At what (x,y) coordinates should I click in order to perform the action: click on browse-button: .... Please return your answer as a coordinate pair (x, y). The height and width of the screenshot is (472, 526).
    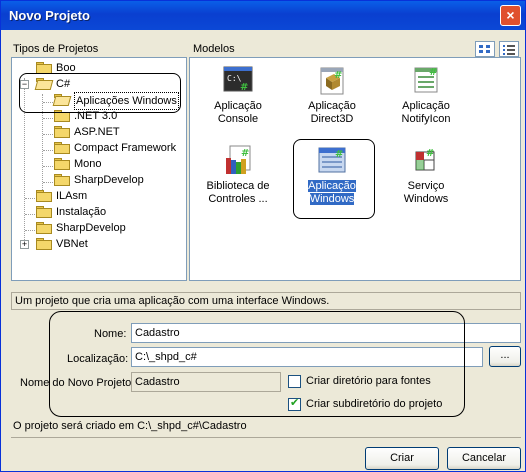
    Looking at the image, I should click on (505, 356).